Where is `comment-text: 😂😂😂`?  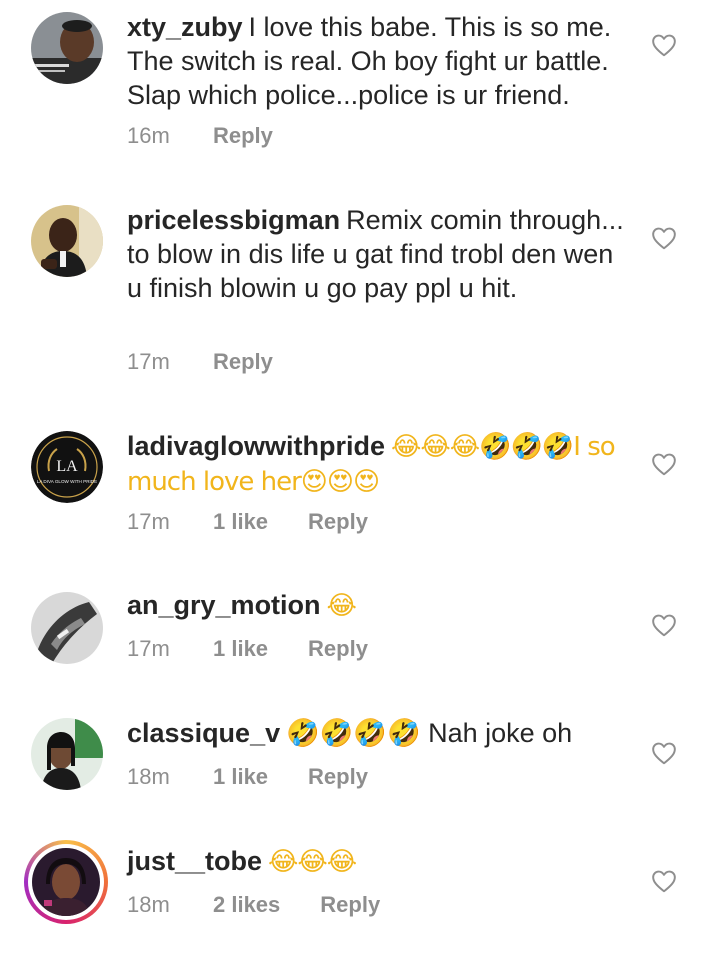 comment-text: 😂😂😂 is located at coordinates (312, 862).